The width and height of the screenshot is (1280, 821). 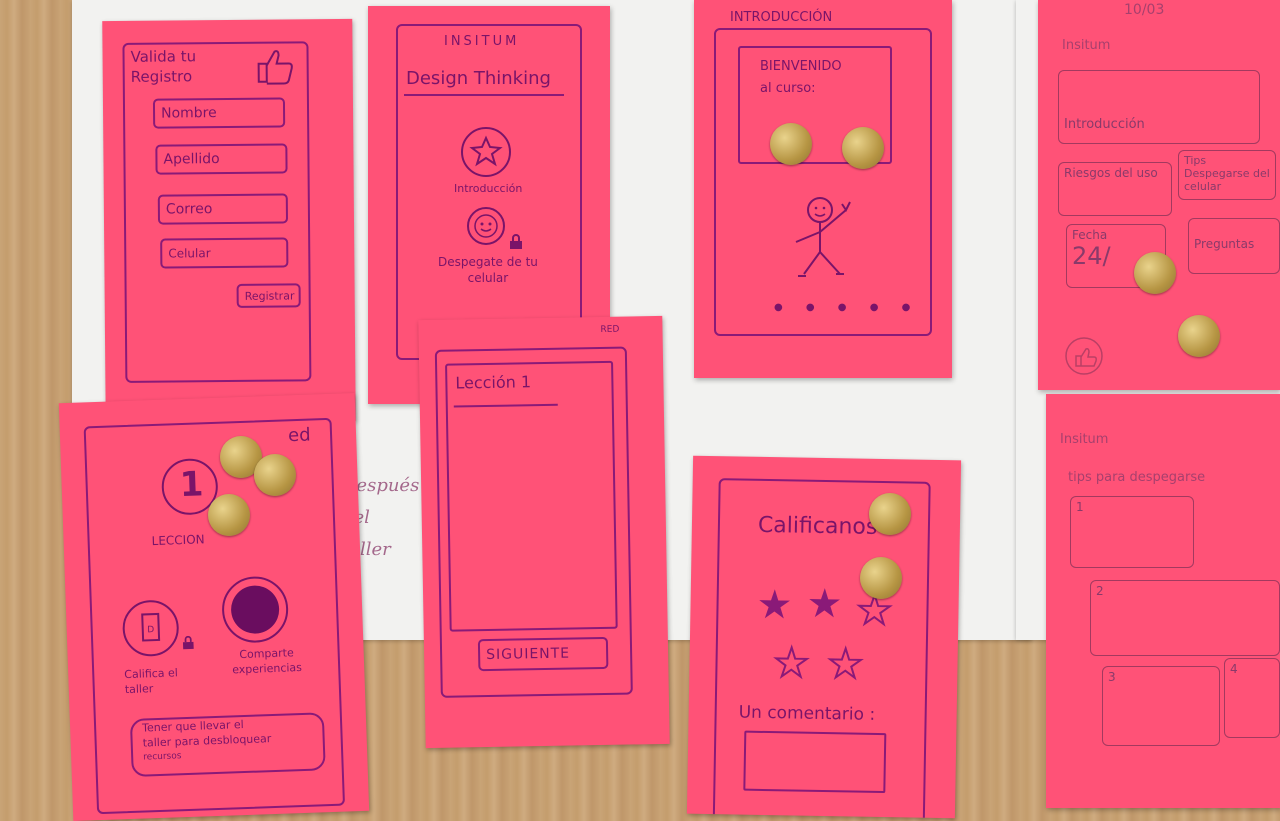 I want to click on detach-item-label: Despegate de tu celular, so click(x=488, y=270).